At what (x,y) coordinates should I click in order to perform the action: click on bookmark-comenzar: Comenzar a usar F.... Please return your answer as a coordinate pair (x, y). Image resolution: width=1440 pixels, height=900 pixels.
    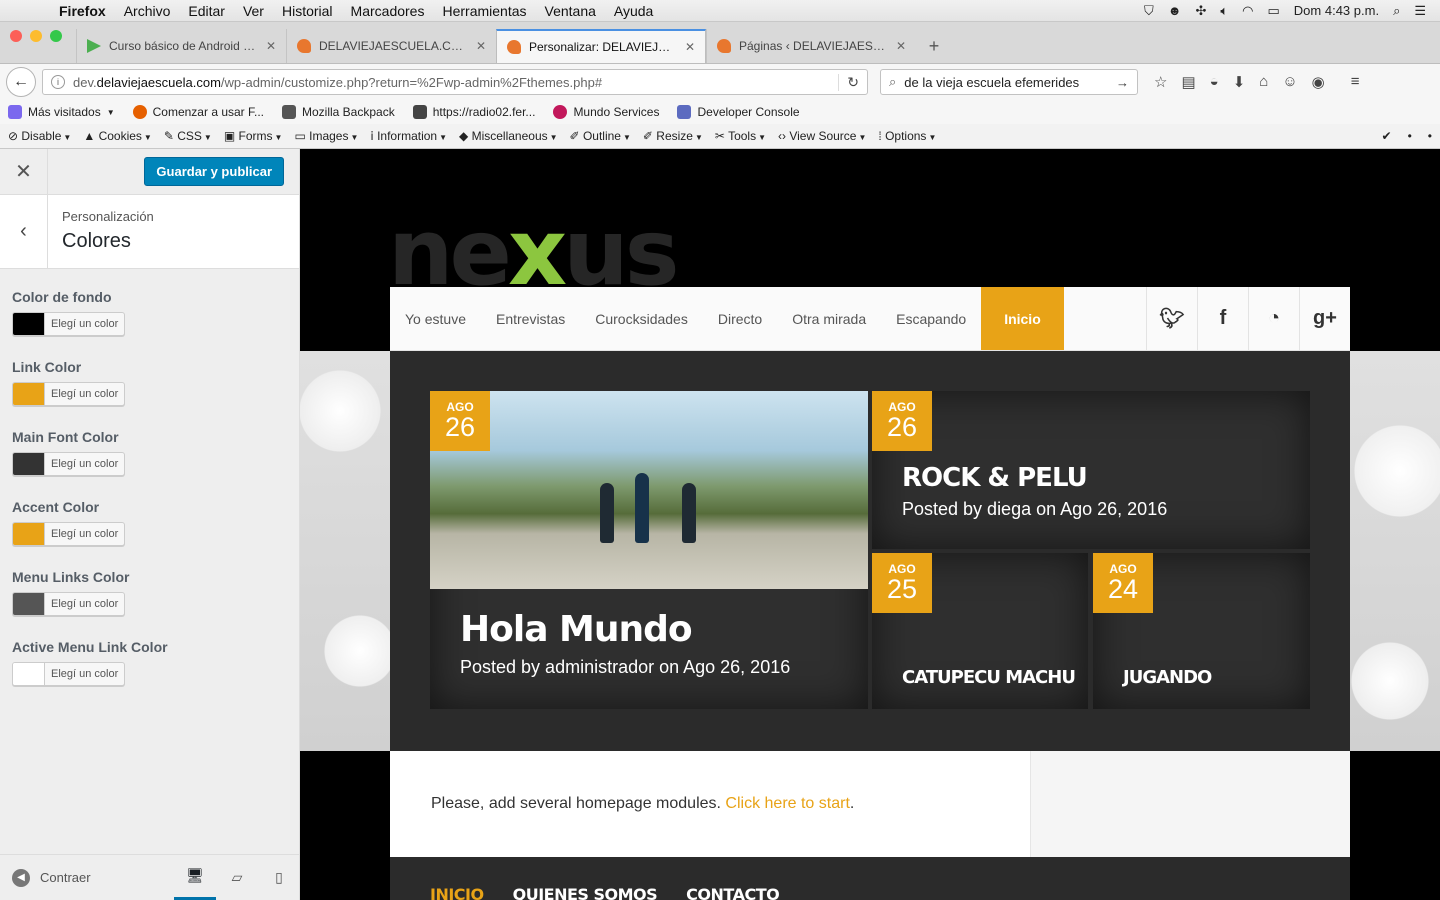
    Looking at the image, I should click on (198, 112).